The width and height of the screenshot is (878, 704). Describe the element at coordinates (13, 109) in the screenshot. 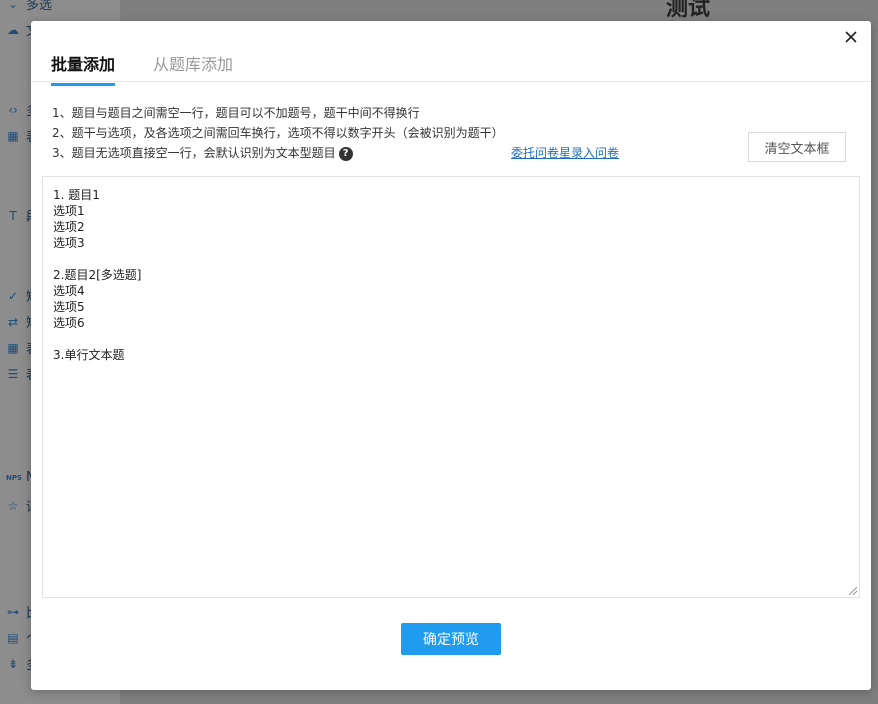

I see `code-icon: ‹›` at that location.